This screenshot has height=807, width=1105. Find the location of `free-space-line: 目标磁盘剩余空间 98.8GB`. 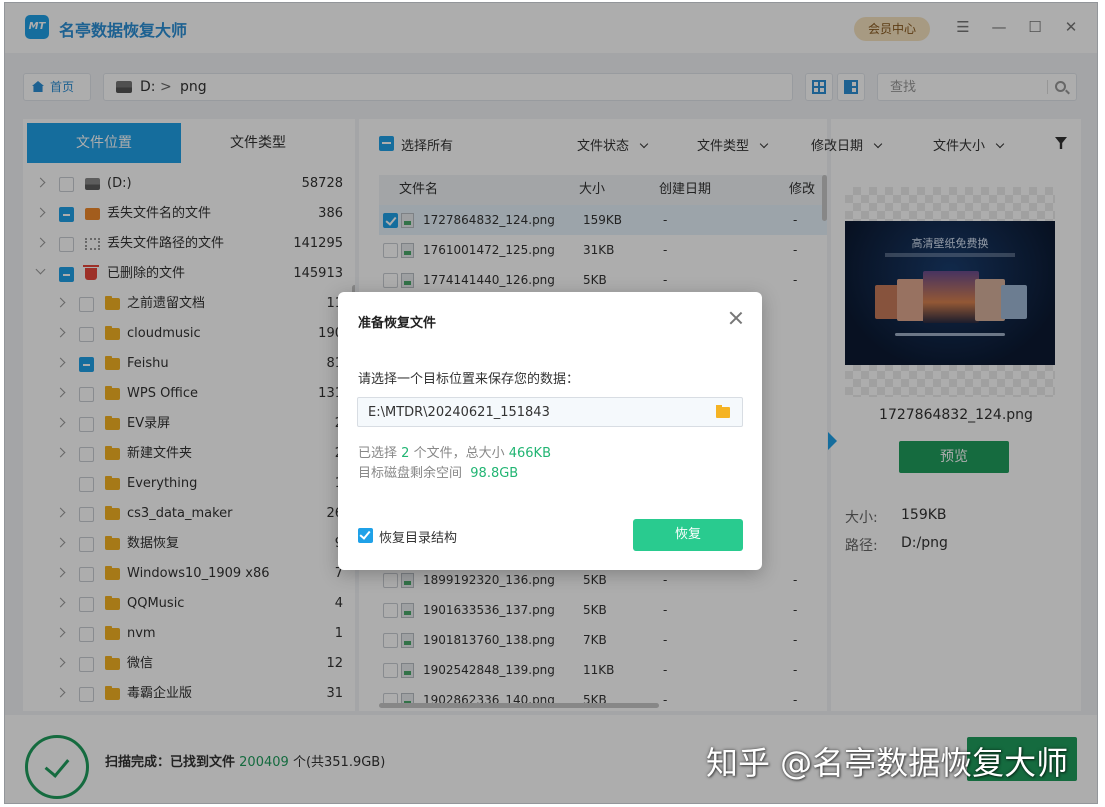

free-space-line: 目标磁盘剩余空间 98.8GB is located at coordinates (438, 471).